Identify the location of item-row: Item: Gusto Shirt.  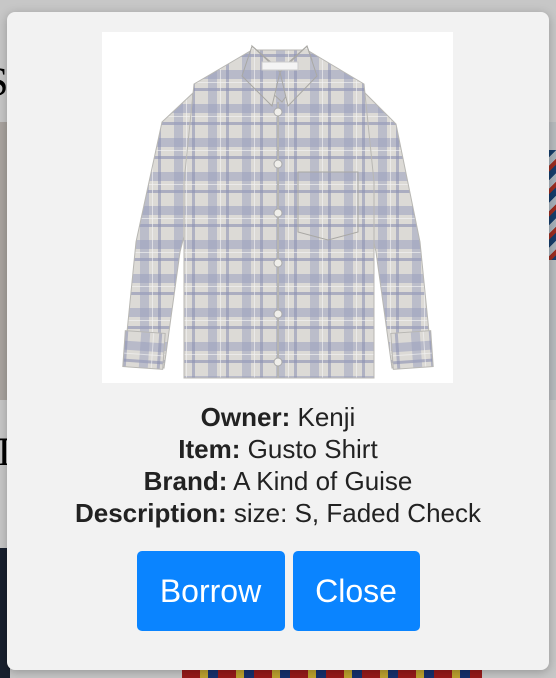
(278, 449).